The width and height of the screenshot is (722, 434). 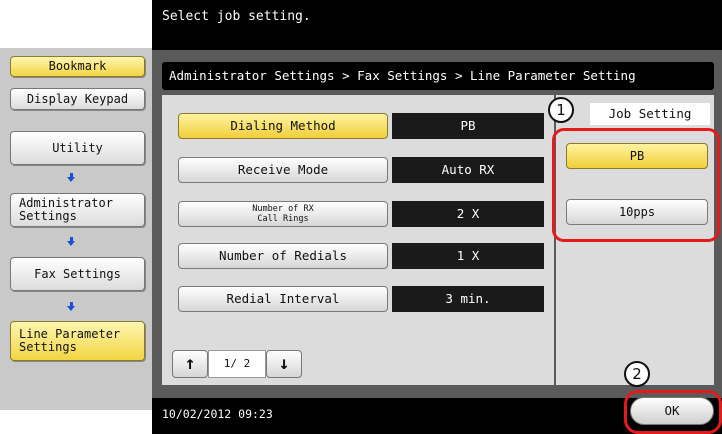 What do you see at coordinates (236, 16) in the screenshot?
I see `message-text: Select job setting.` at bounding box center [236, 16].